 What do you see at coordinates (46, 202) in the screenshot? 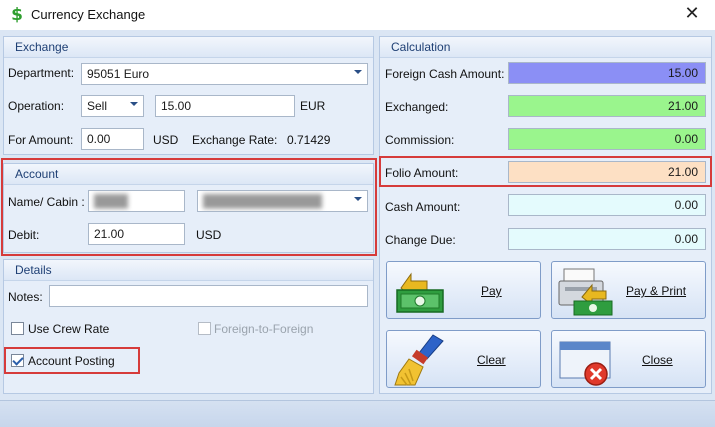
I see `name-cabin-label: Name/ Cabin :` at bounding box center [46, 202].